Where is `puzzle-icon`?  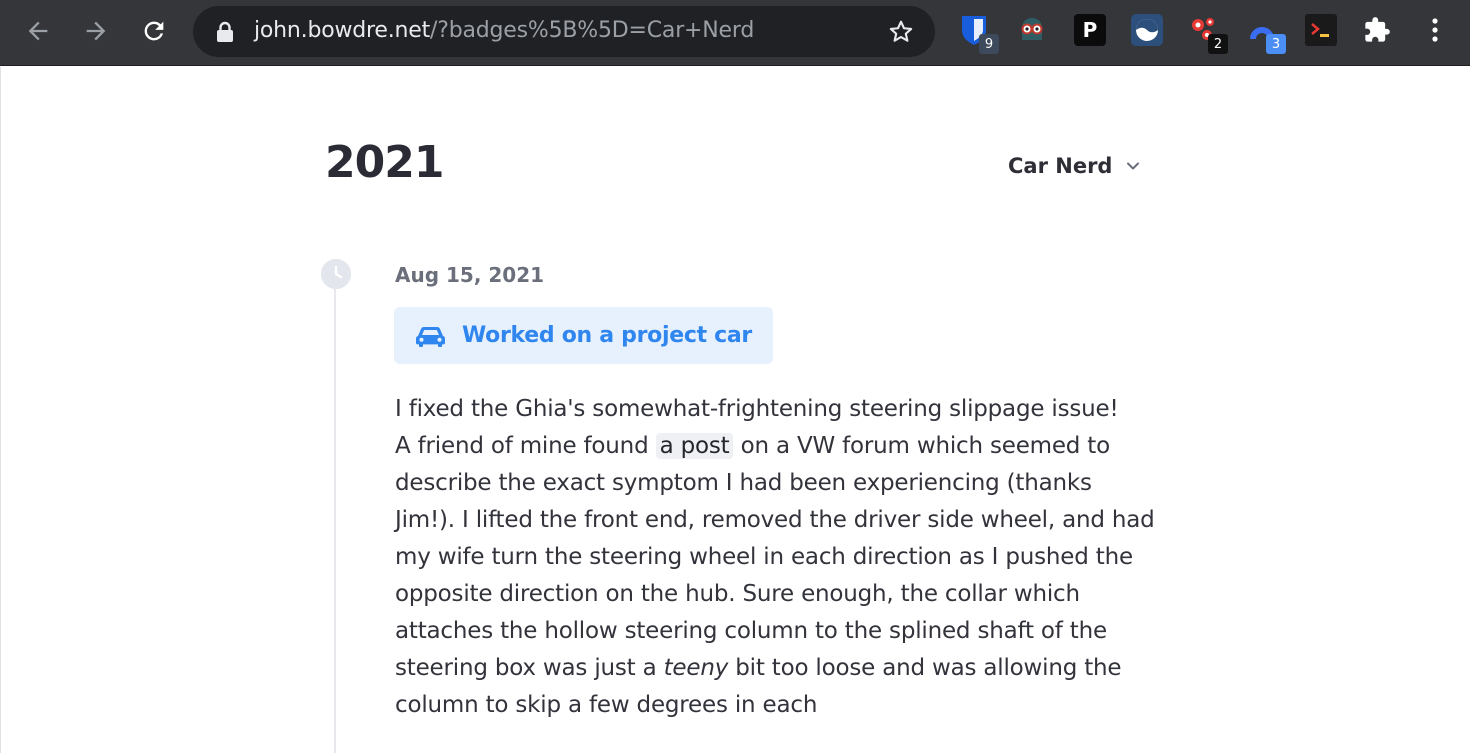 puzzle-icon is located at coordinates (1377, 29).